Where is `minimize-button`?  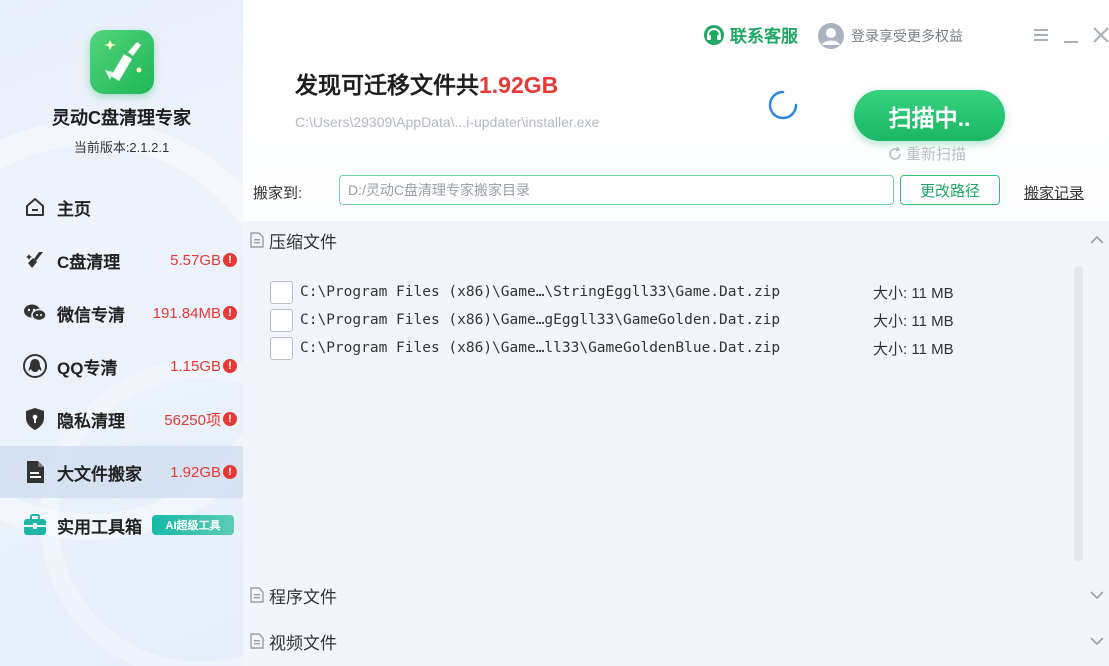
minimize-button is located at coordinates (1071, 35).